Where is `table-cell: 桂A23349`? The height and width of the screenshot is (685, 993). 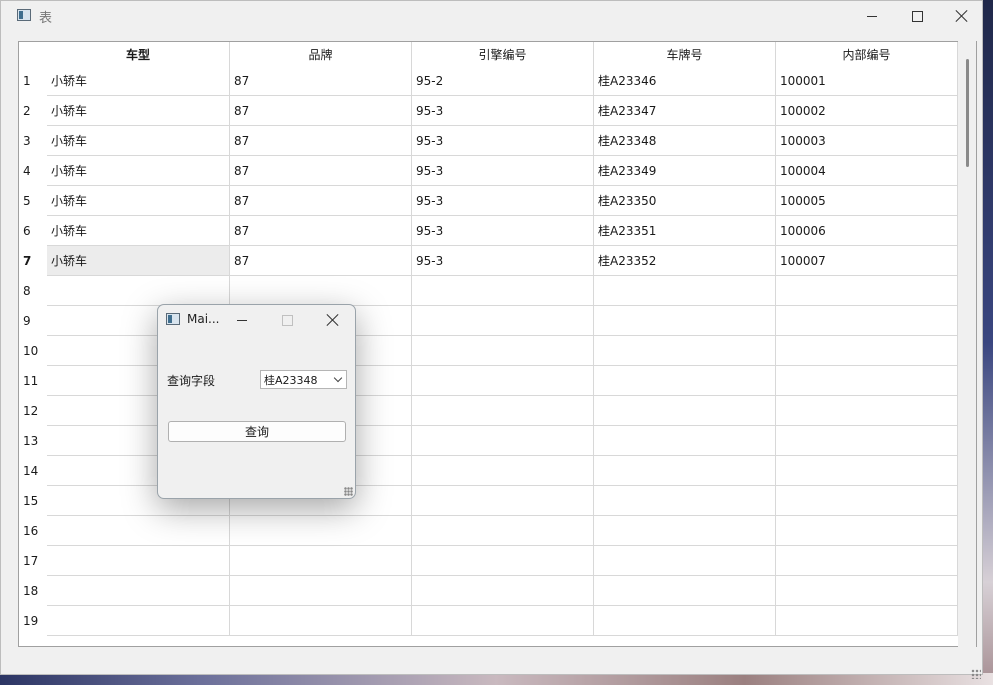 table-cell: 桂A23349 is located at coordinates (685, 171).